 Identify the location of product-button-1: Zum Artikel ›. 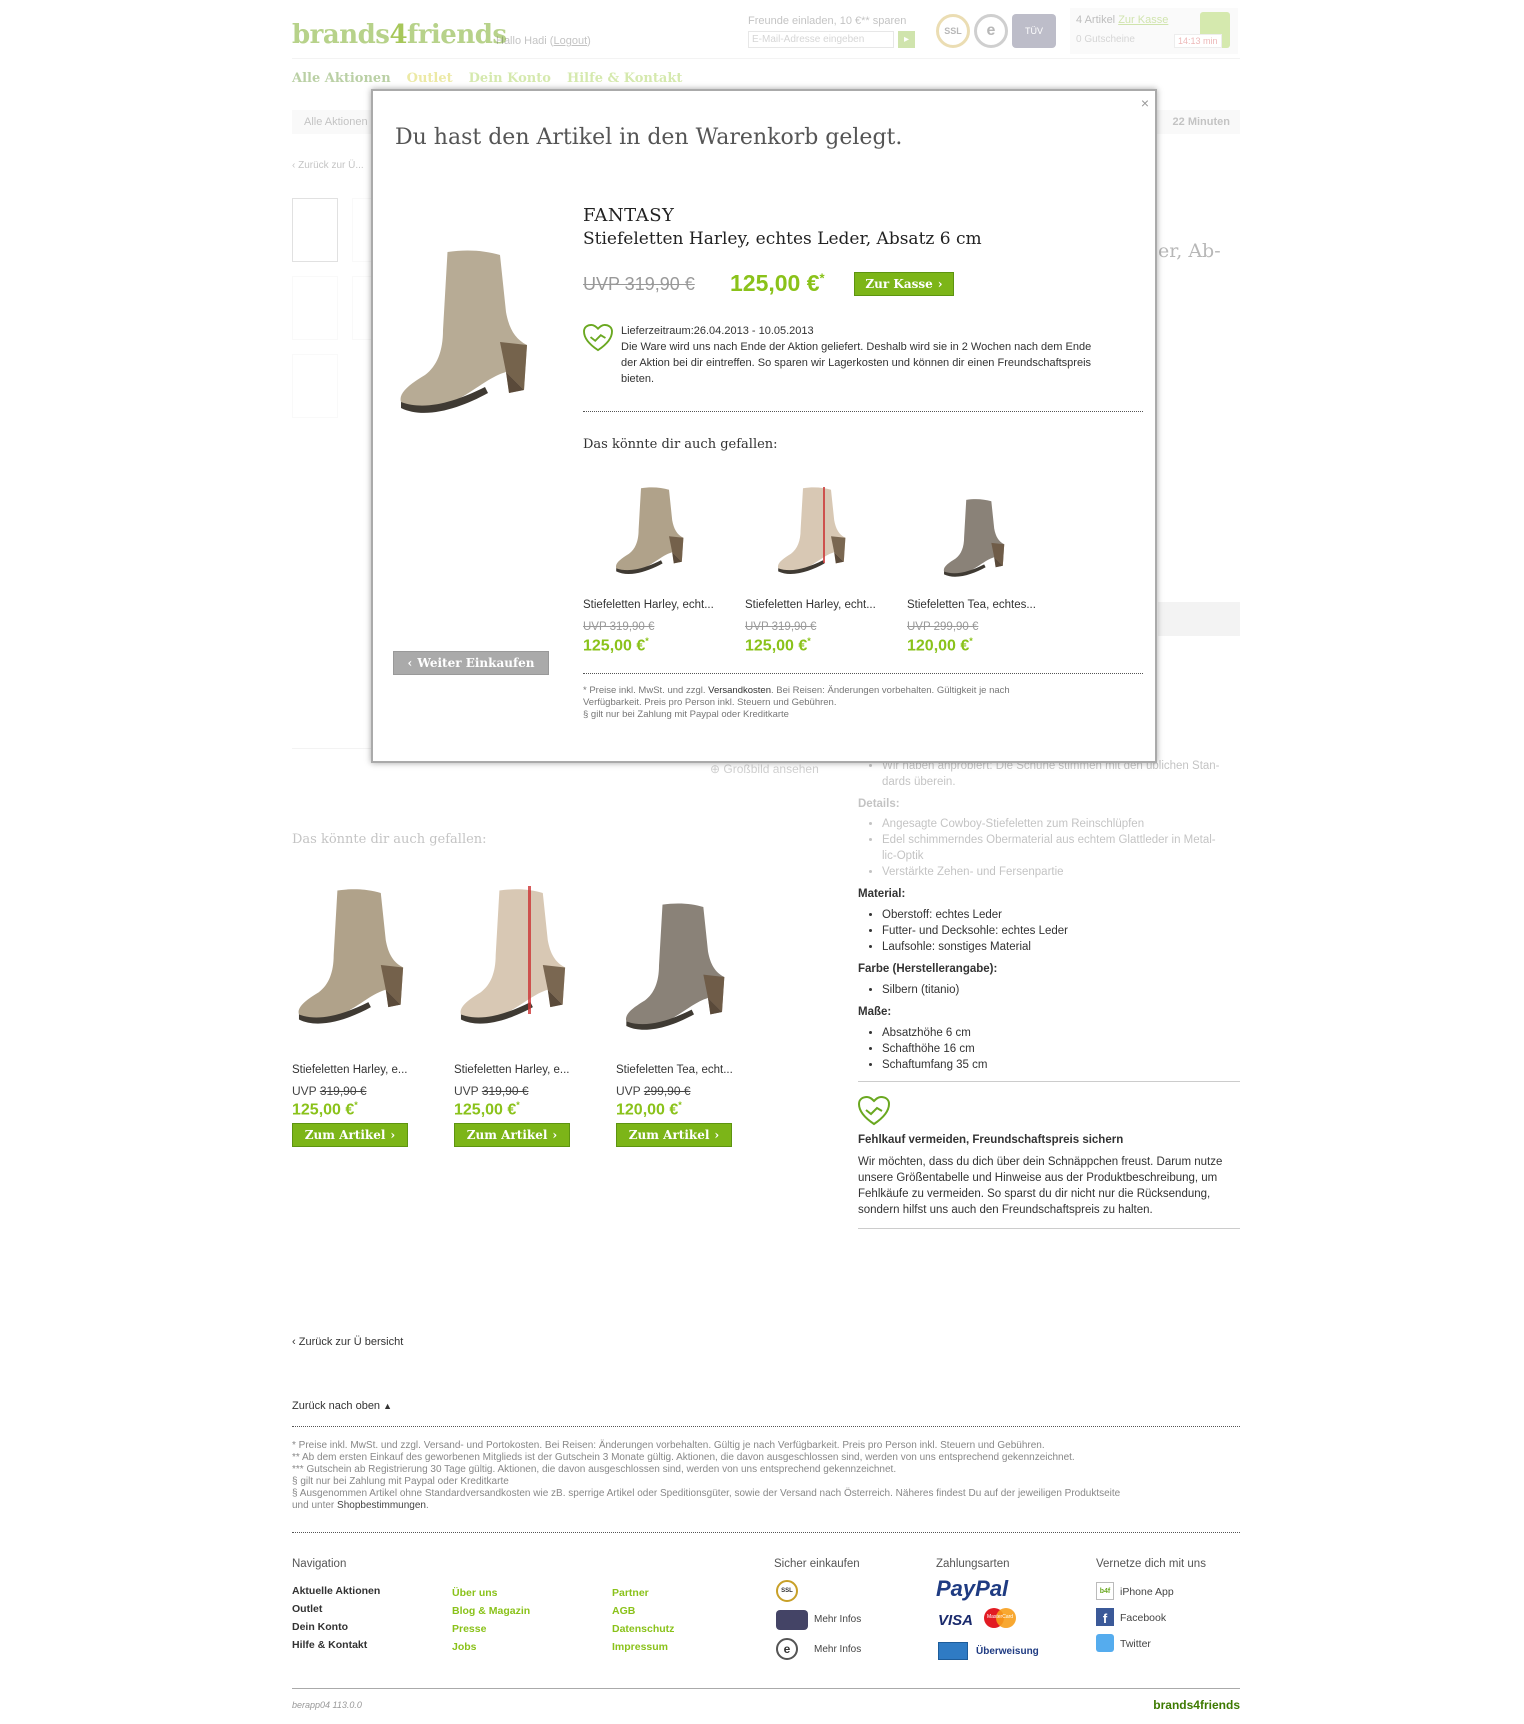
(350, 1135).